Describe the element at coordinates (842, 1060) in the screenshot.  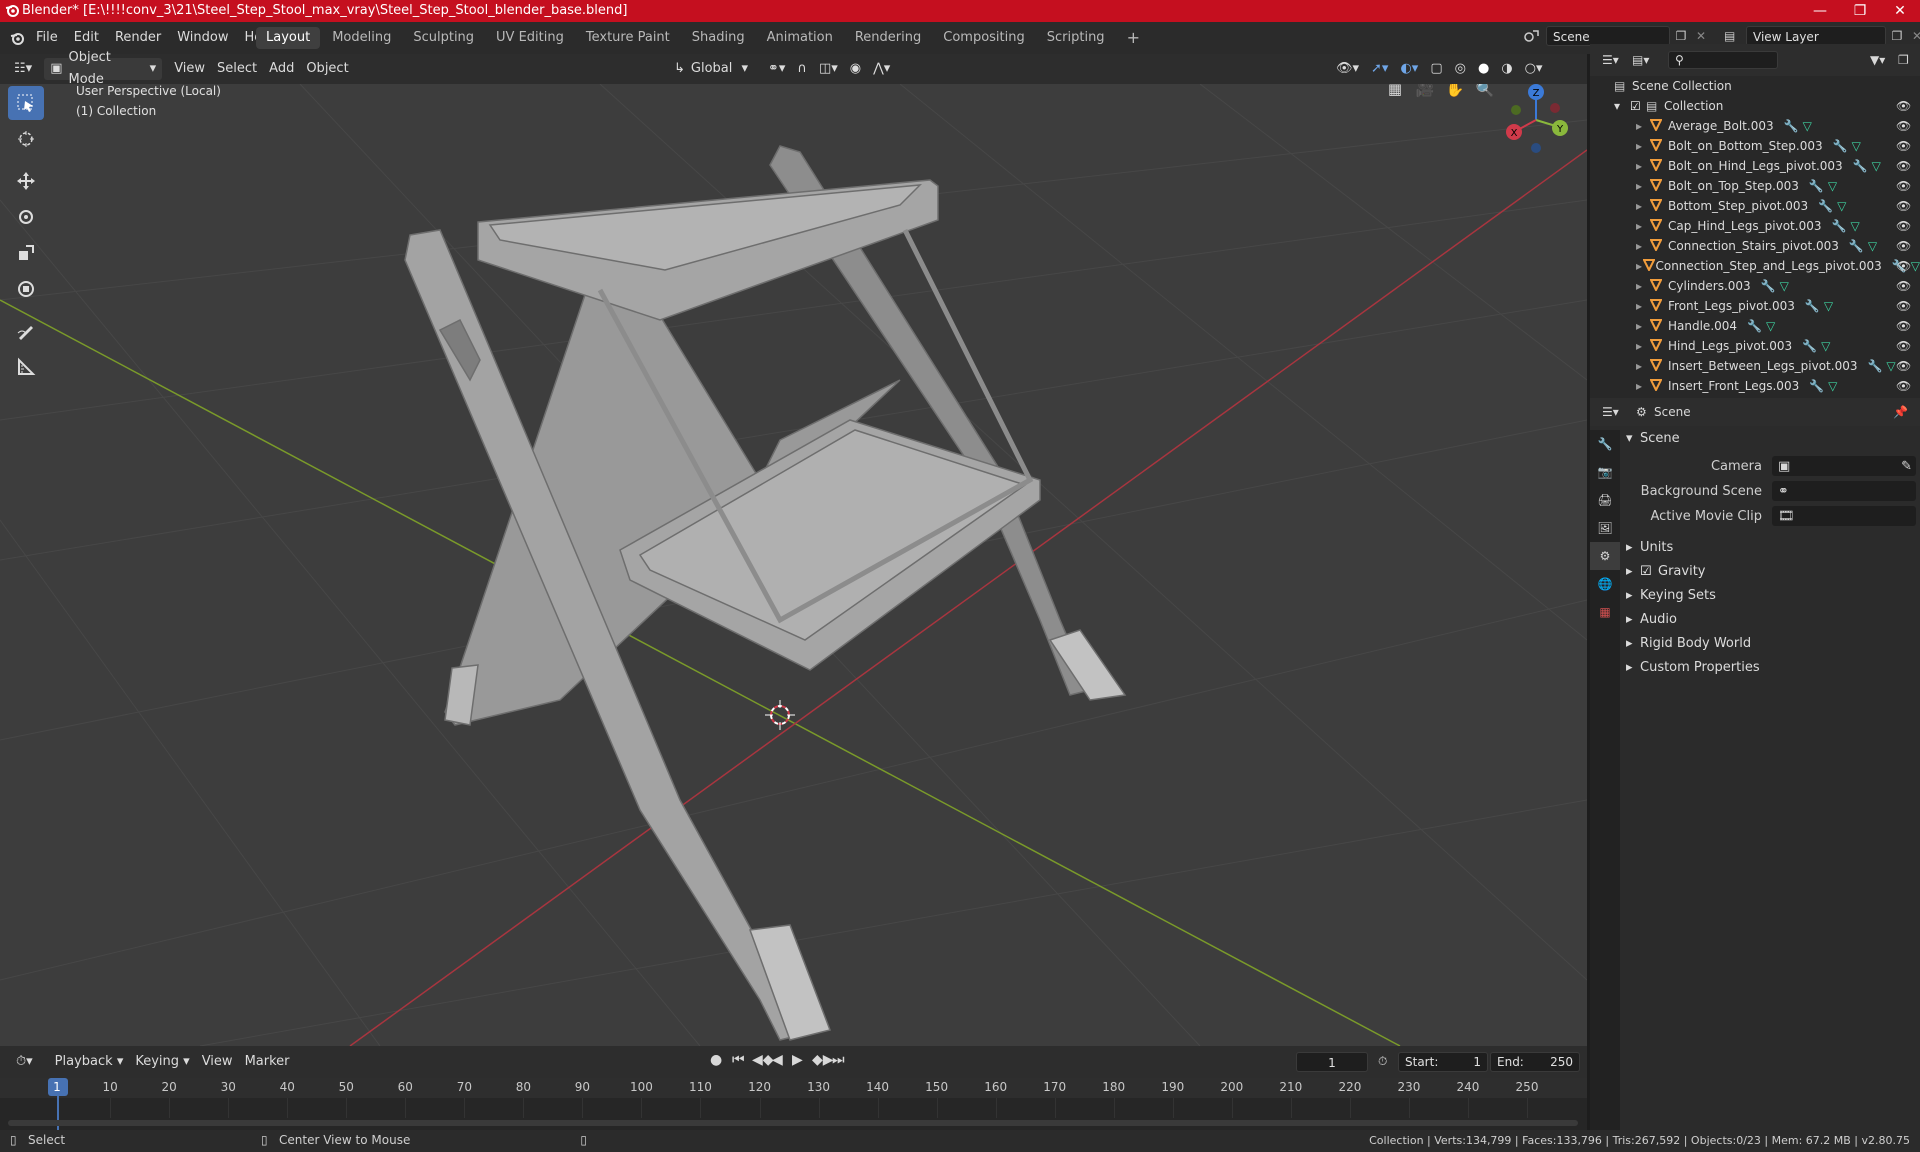
I see `jump-end-icon: ⏭` at that location.